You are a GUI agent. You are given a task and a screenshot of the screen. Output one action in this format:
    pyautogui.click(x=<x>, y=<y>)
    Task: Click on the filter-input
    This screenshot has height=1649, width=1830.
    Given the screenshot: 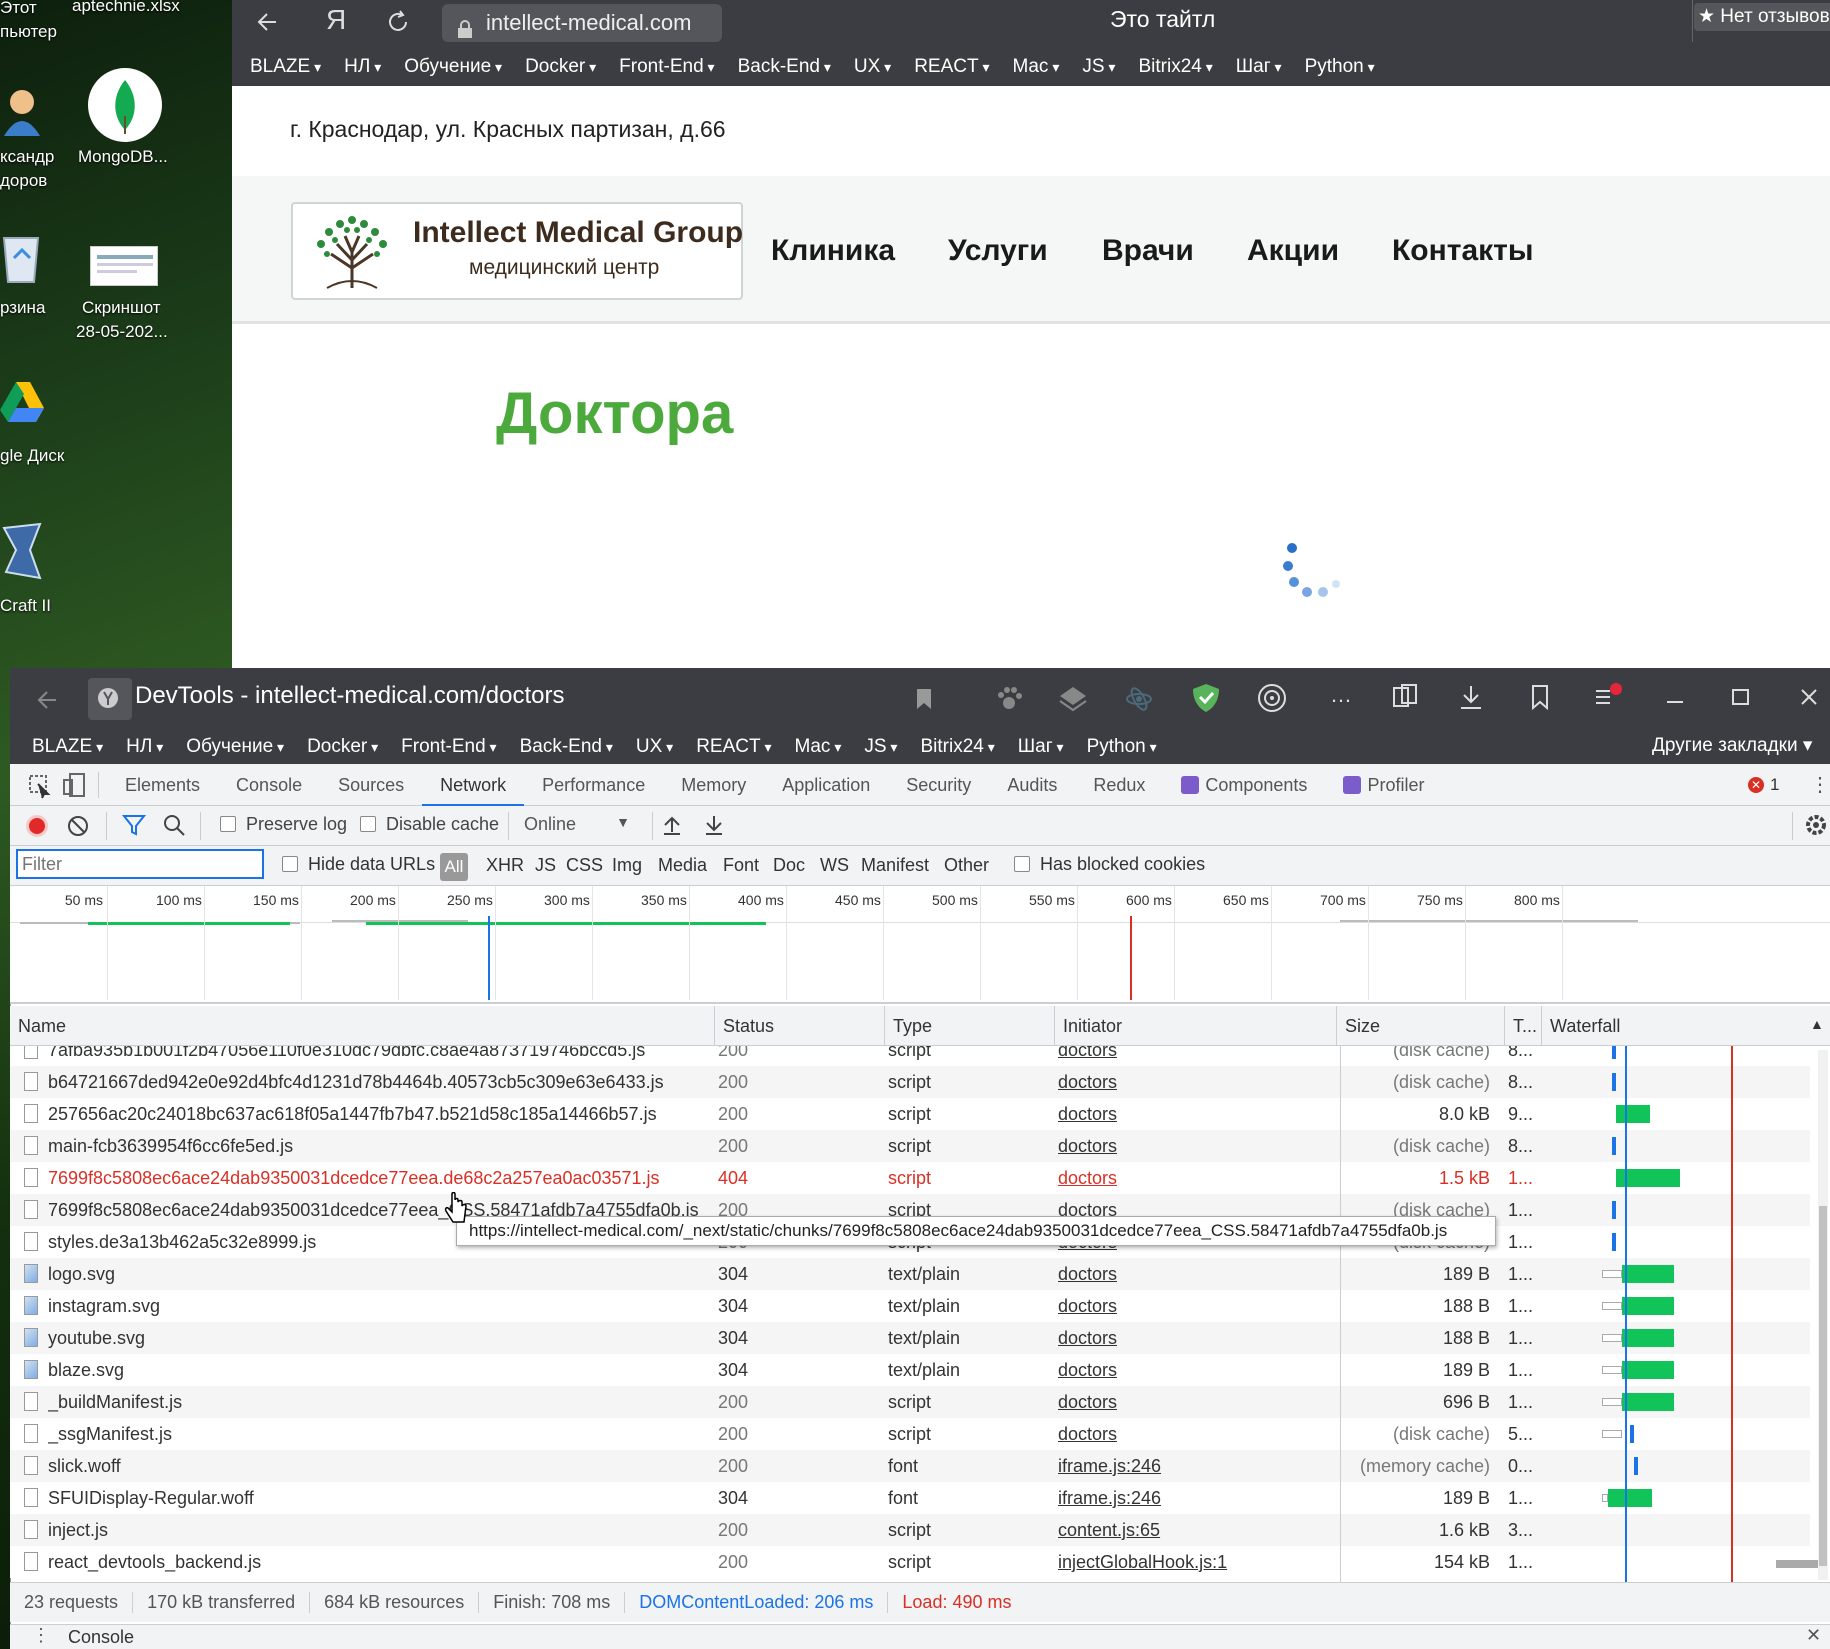 What is the action you would take?
    pyautogui.click(x=140, y=864)
    